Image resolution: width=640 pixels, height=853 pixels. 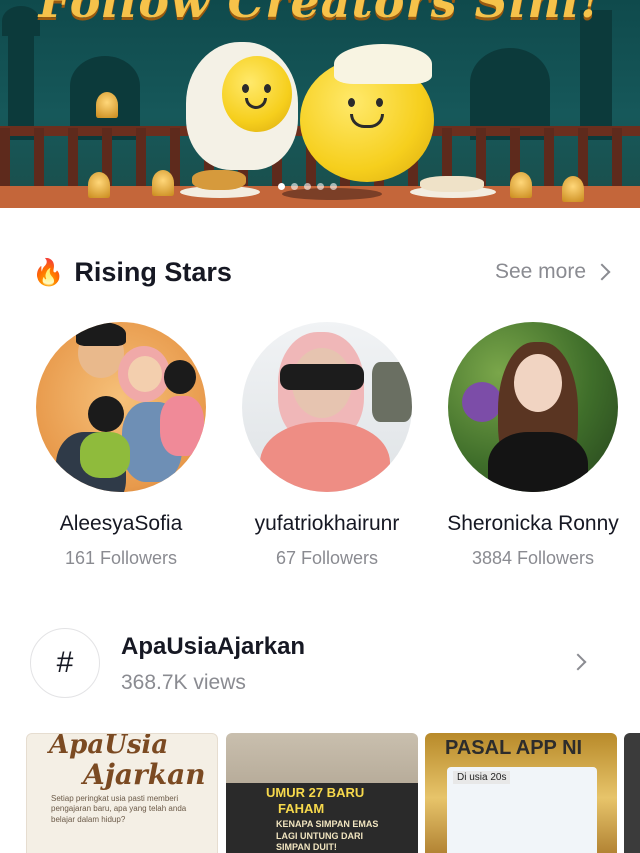 What do you see at coordinates (540, 271) in the screenshot?
I see `see-more-label: See more` at bounding box center [540, 271].